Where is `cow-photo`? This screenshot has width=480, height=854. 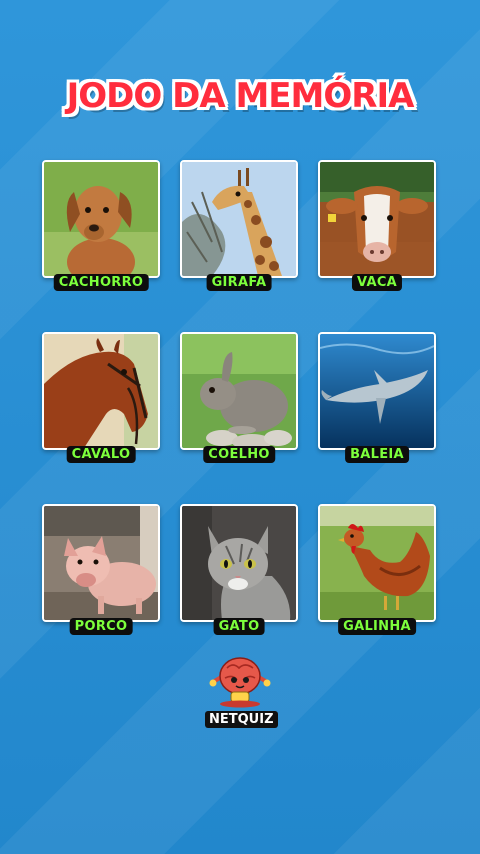 cow-photo is located at coordinates (377, 219).